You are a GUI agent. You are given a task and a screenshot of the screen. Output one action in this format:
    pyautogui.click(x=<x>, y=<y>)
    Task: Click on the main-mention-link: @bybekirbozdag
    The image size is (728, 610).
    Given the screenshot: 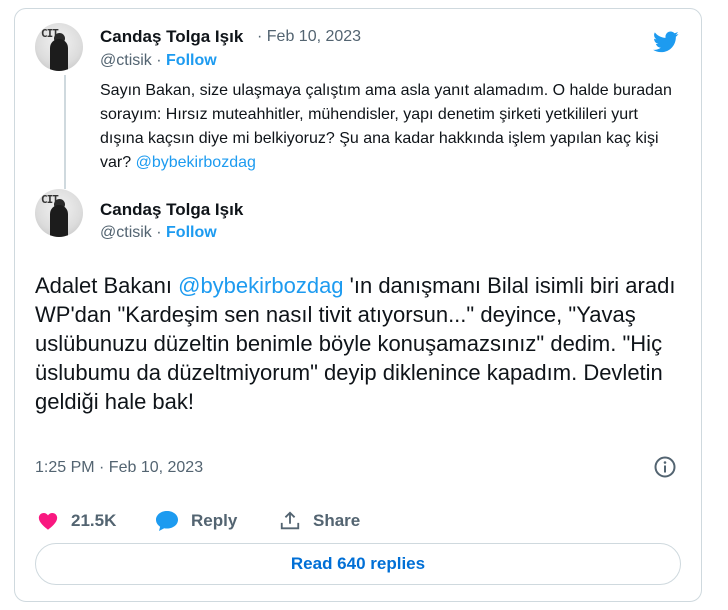 What is the action you would take?
    pyautogui.click(x=260, y=285)
    